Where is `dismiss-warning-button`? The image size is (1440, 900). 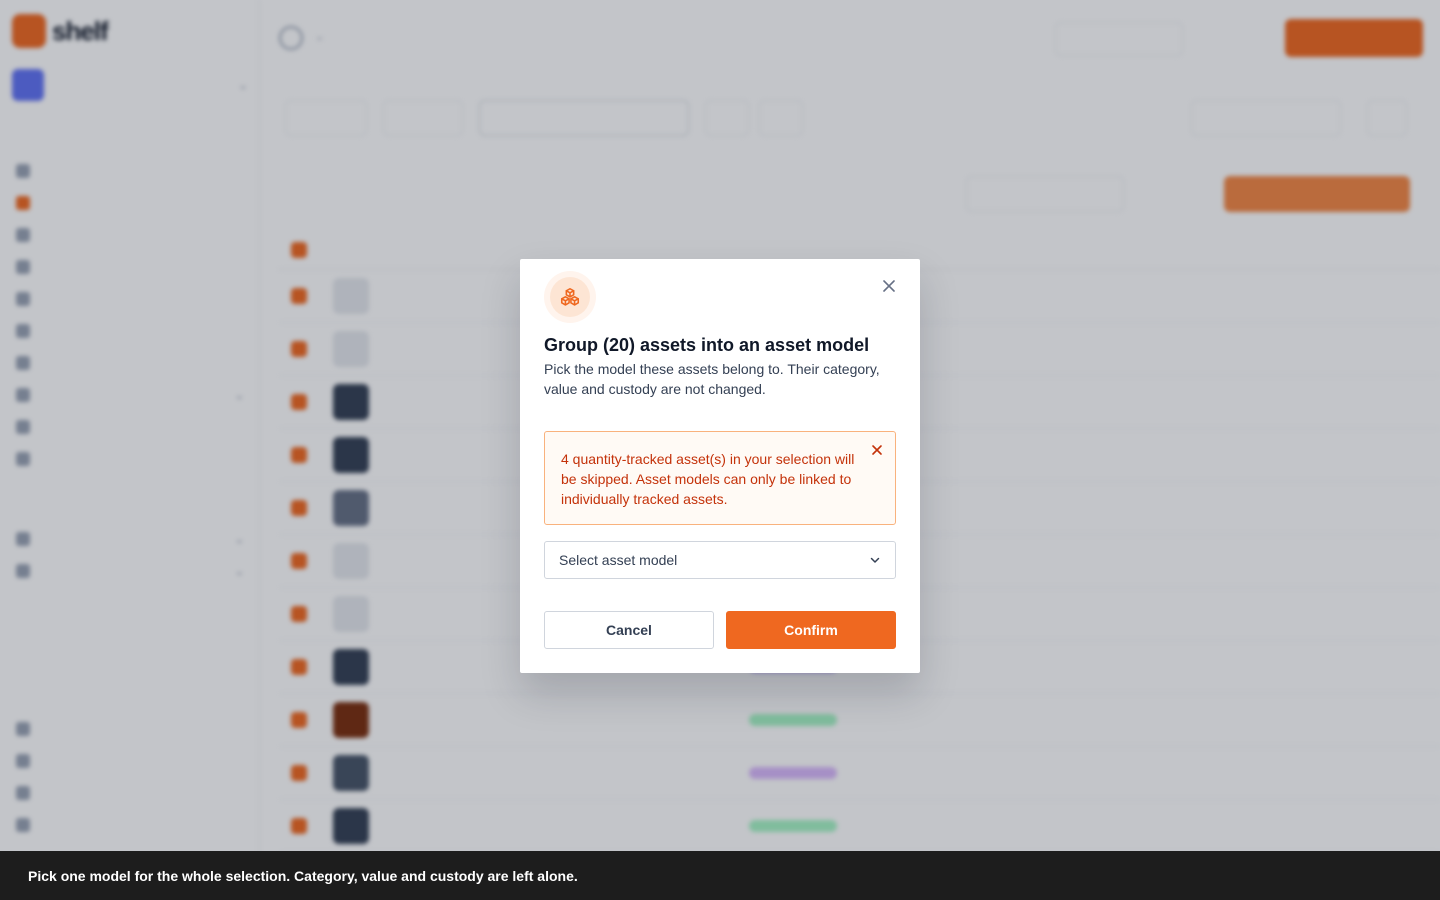
dismiss-warning-button is located at coordinates (877, 450).